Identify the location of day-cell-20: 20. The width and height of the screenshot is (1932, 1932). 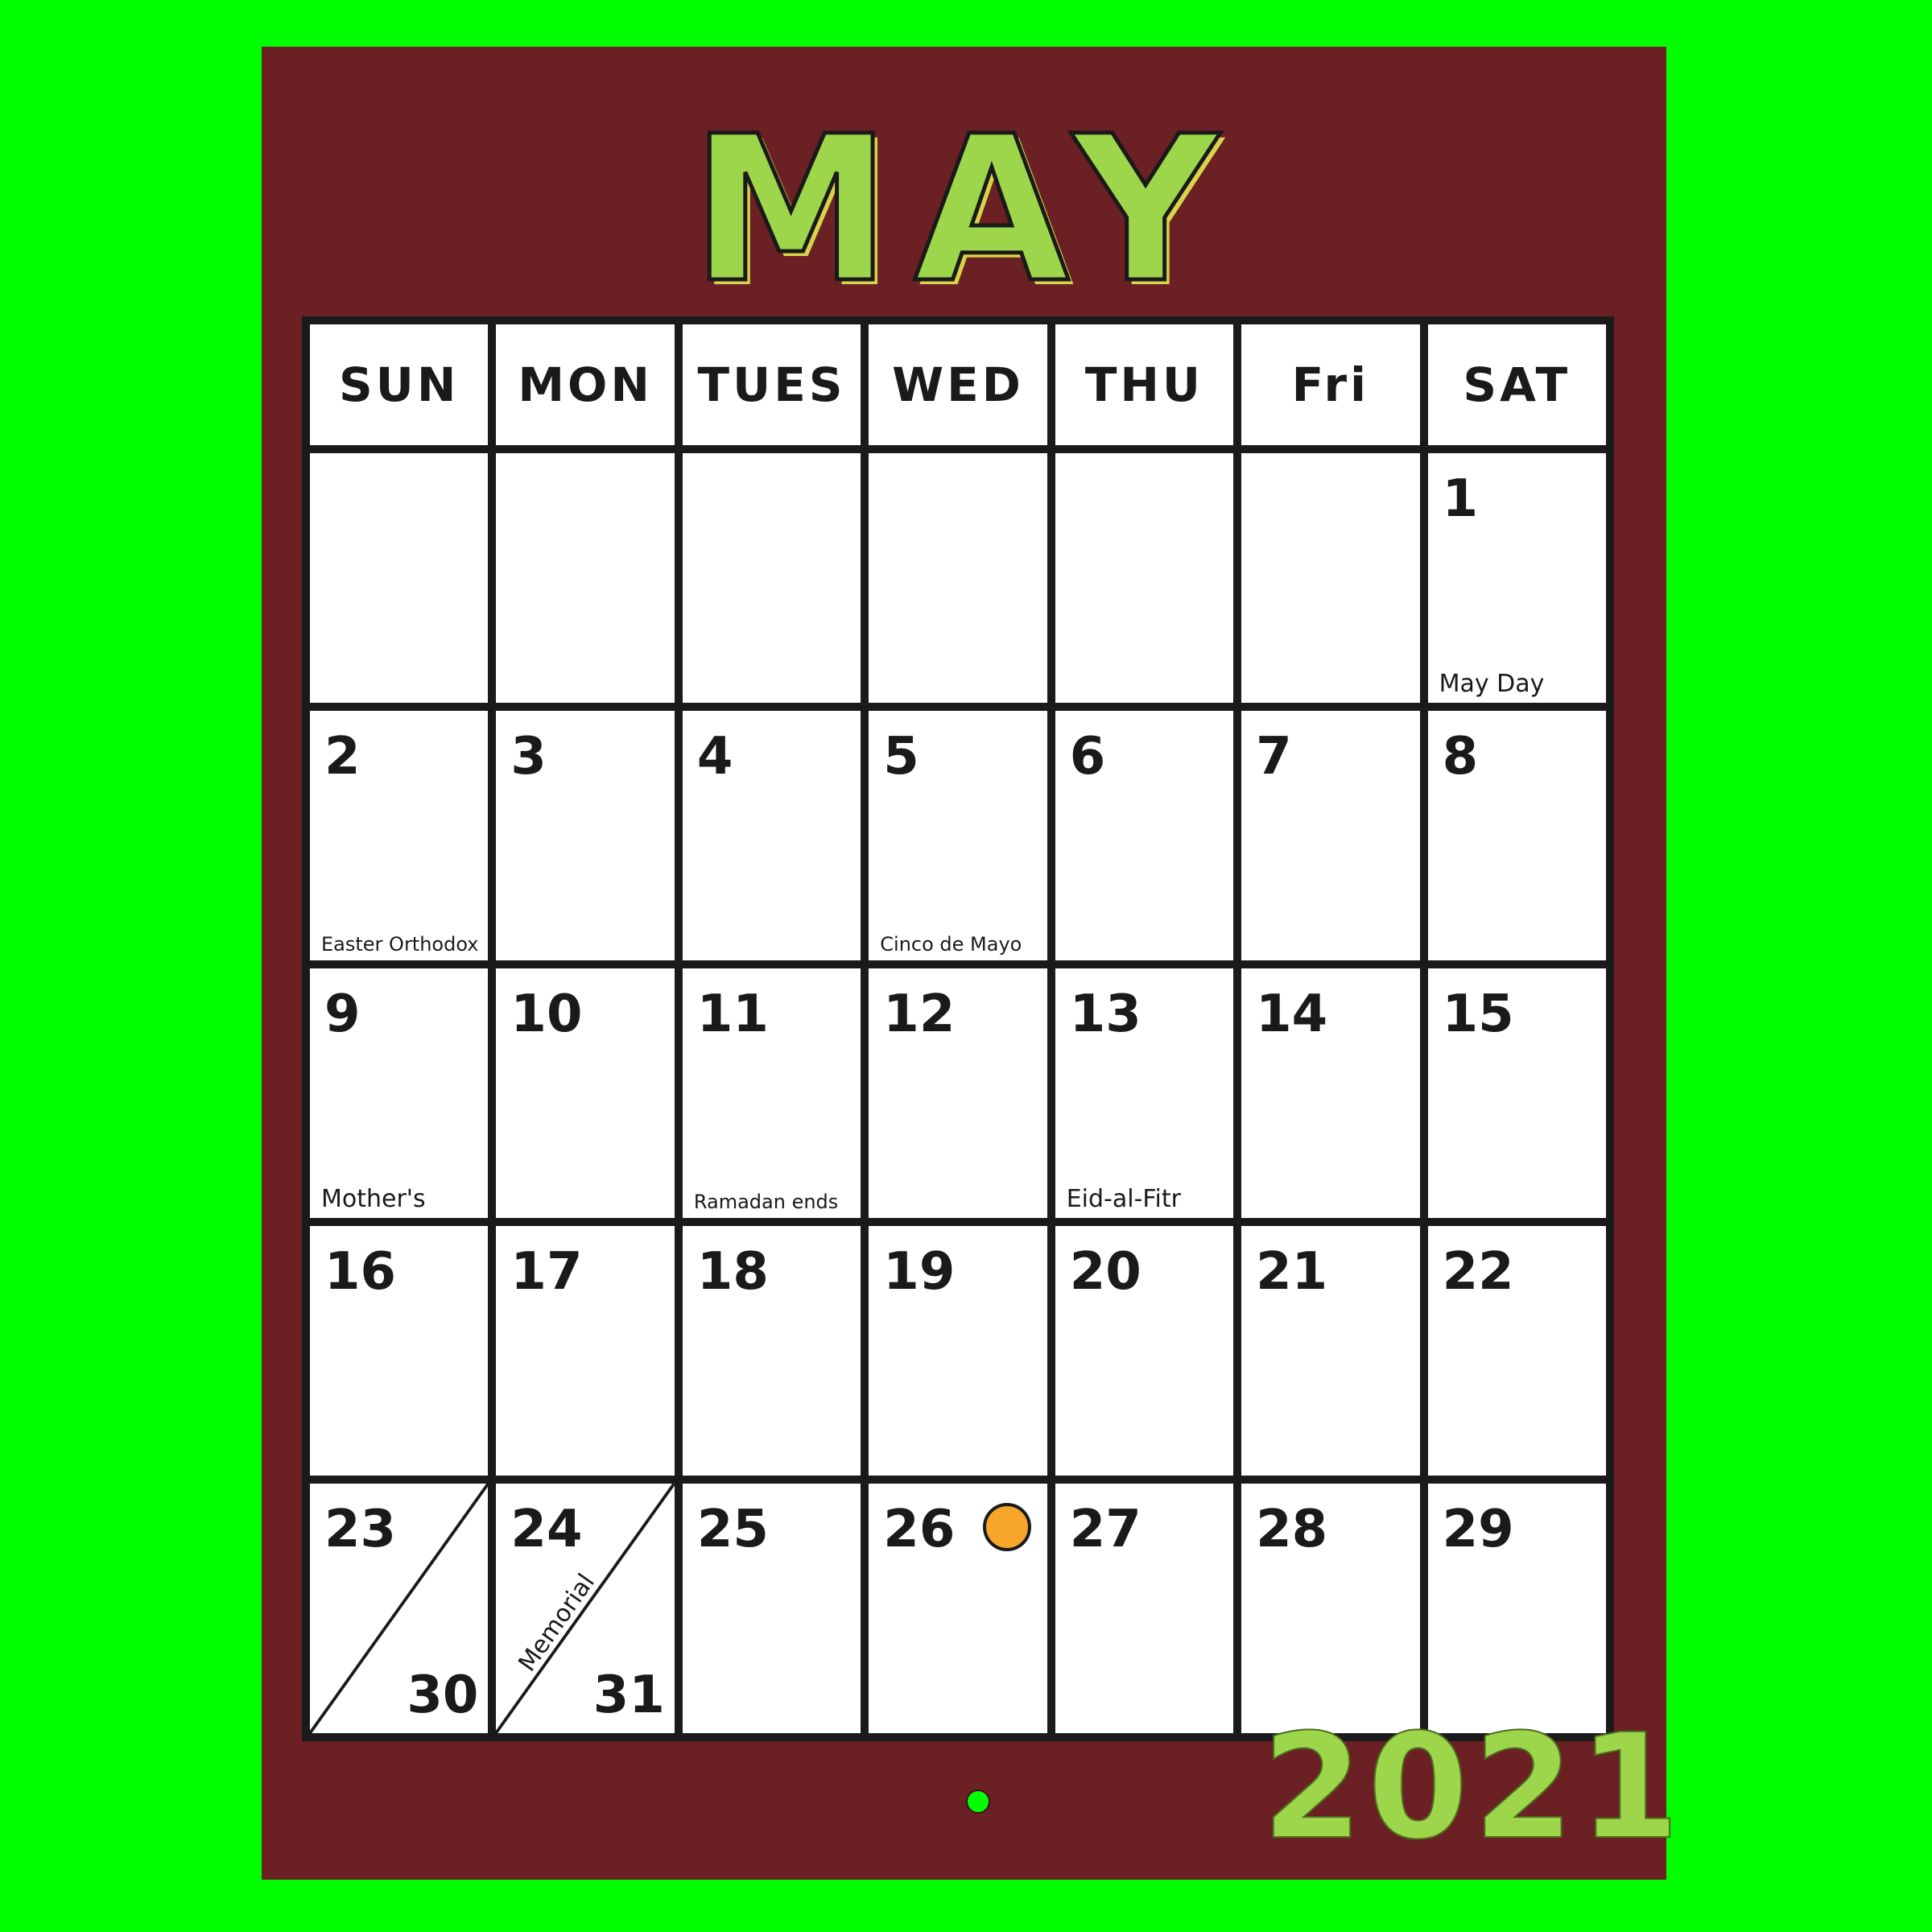
(1144, 1351).